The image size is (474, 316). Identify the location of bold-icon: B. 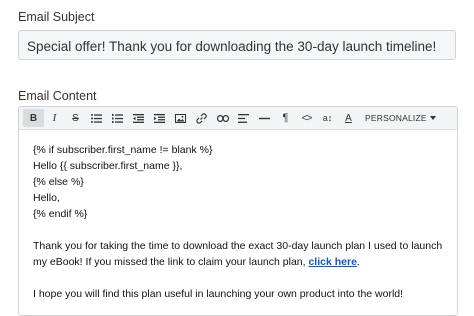
(33, 118).